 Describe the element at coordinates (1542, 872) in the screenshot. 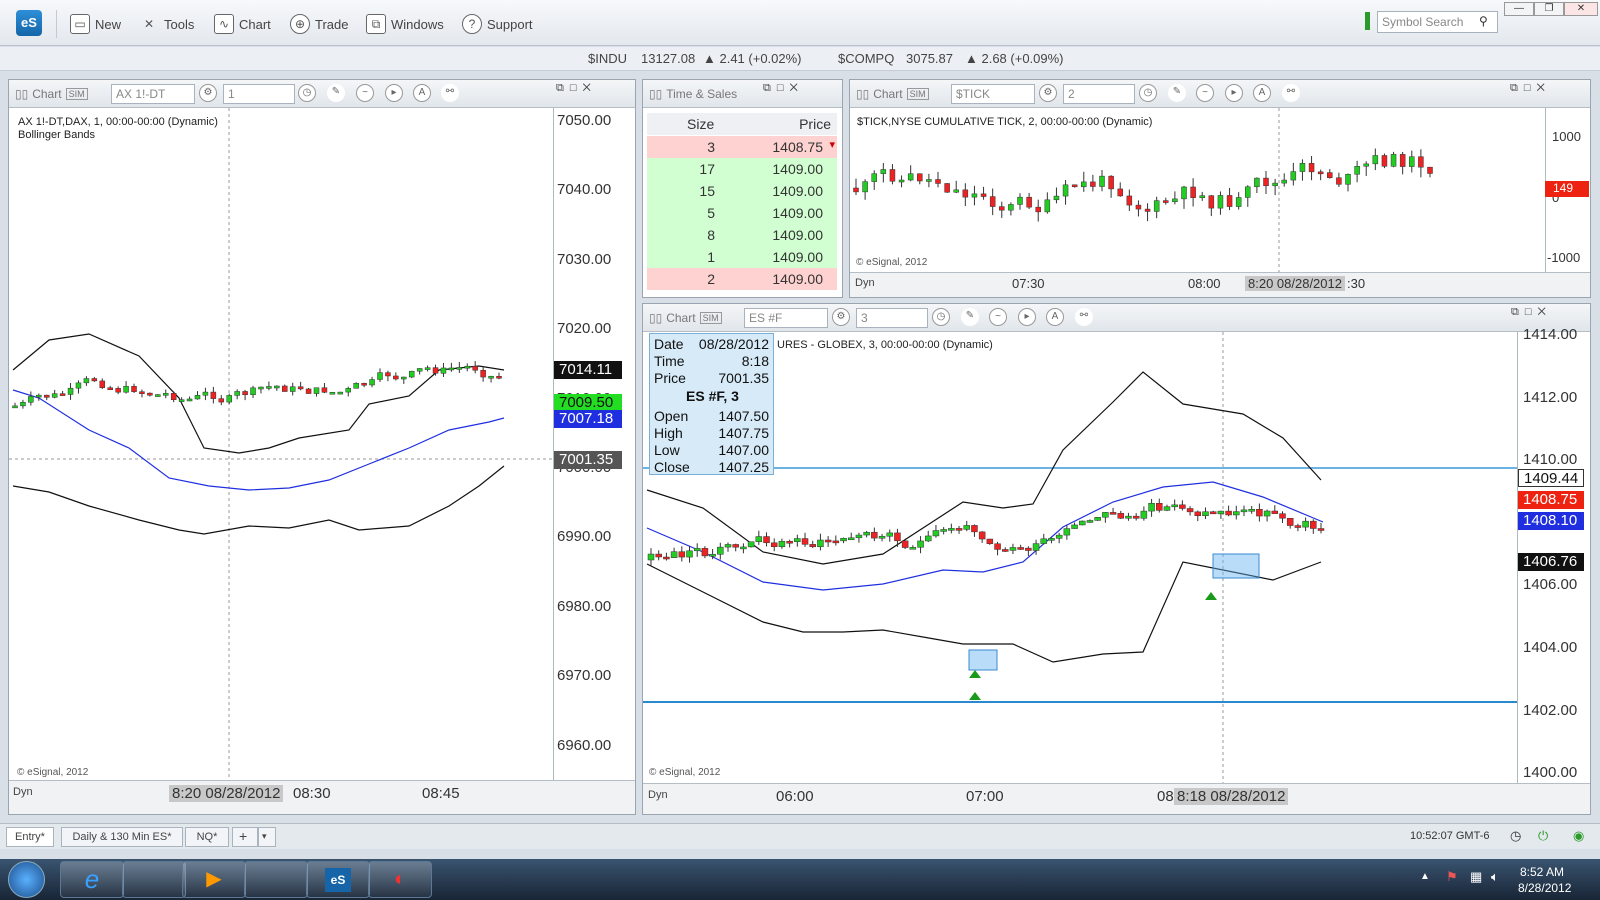

I see `taskbar-time: 8:52 AM` at that location.